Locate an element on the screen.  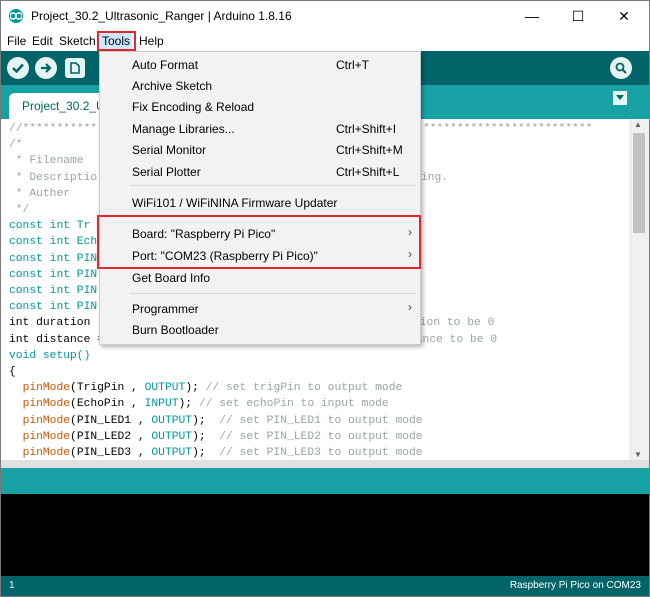
code-line: * Auther is located at coordinates (40, 193).